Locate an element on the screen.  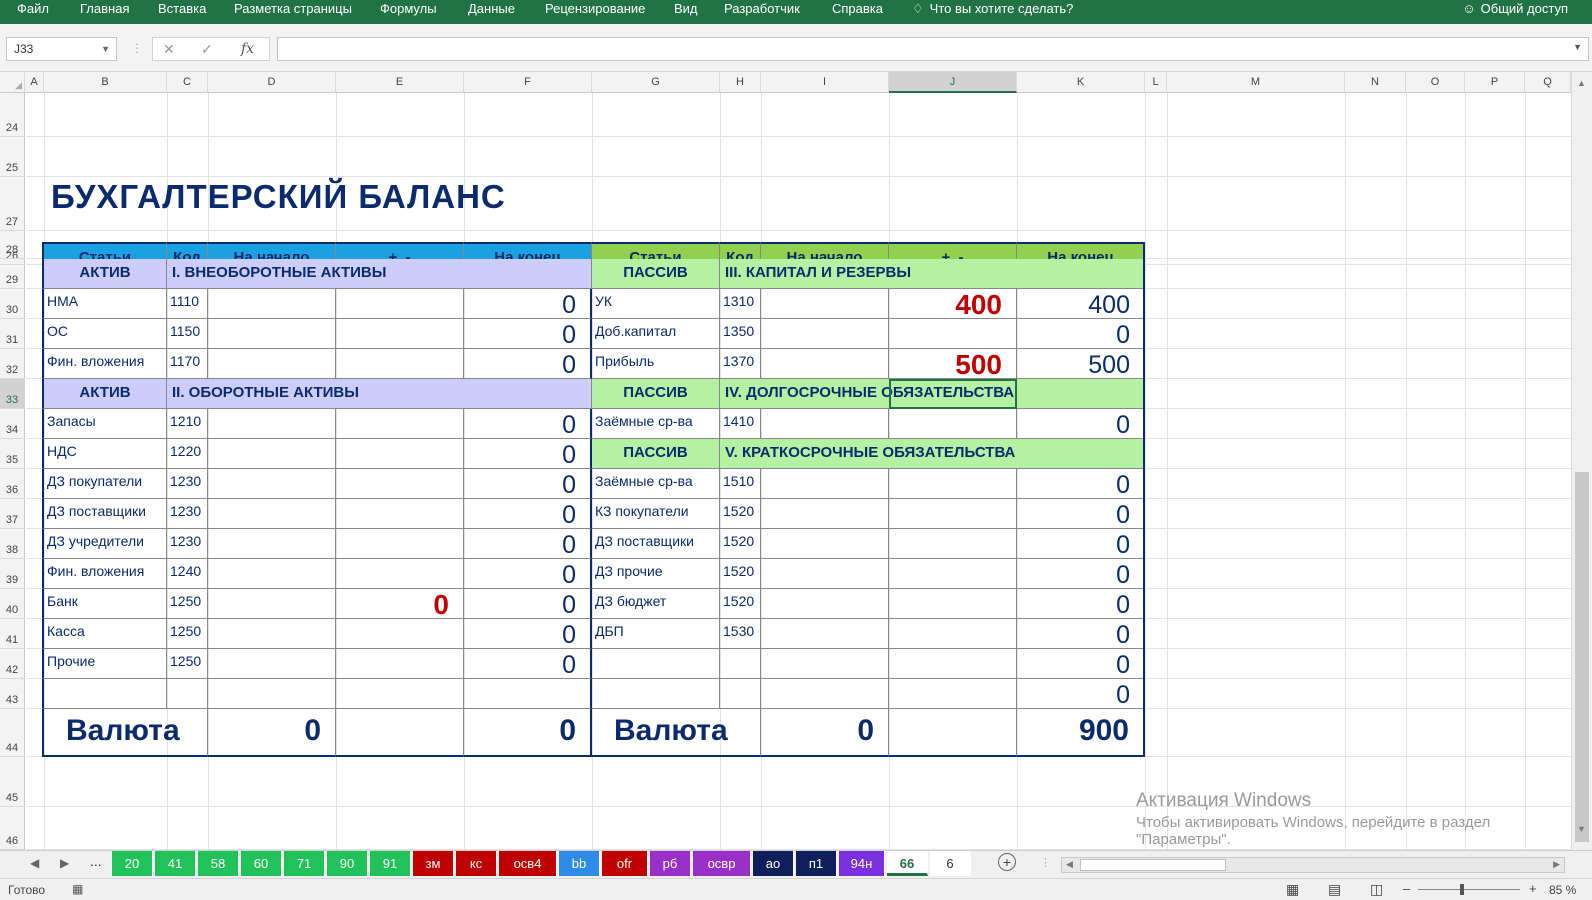
normal-view-icon: ▦ is located at coordinates (1292, 889).